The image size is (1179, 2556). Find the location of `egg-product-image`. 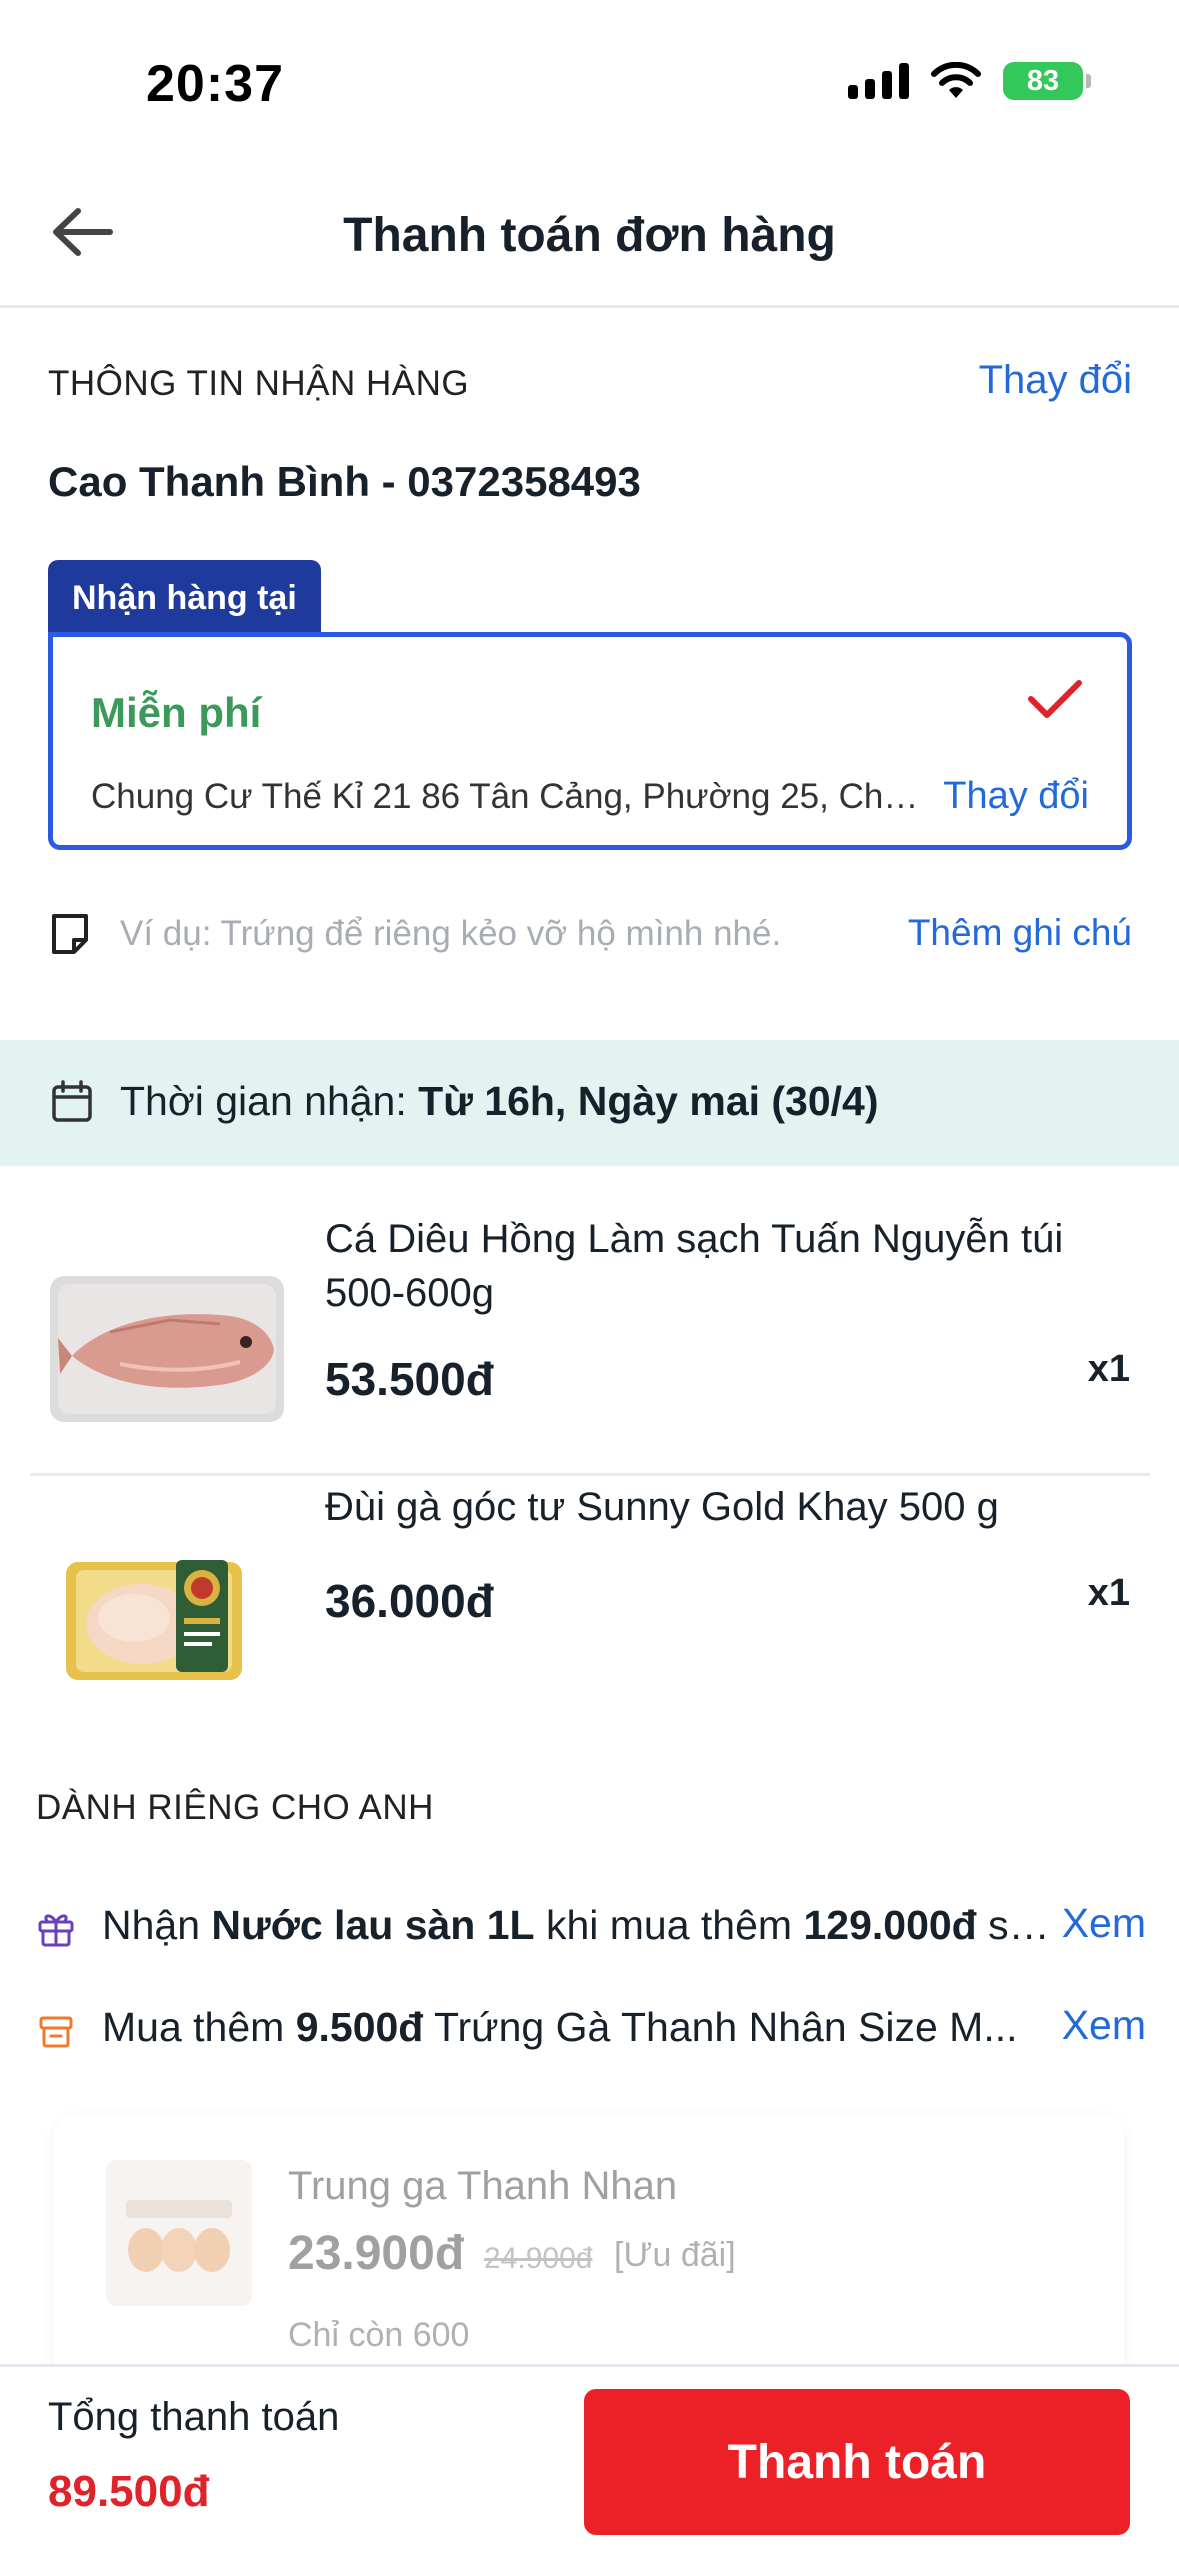

egg-product-image is located at coordinates (179, 2233).